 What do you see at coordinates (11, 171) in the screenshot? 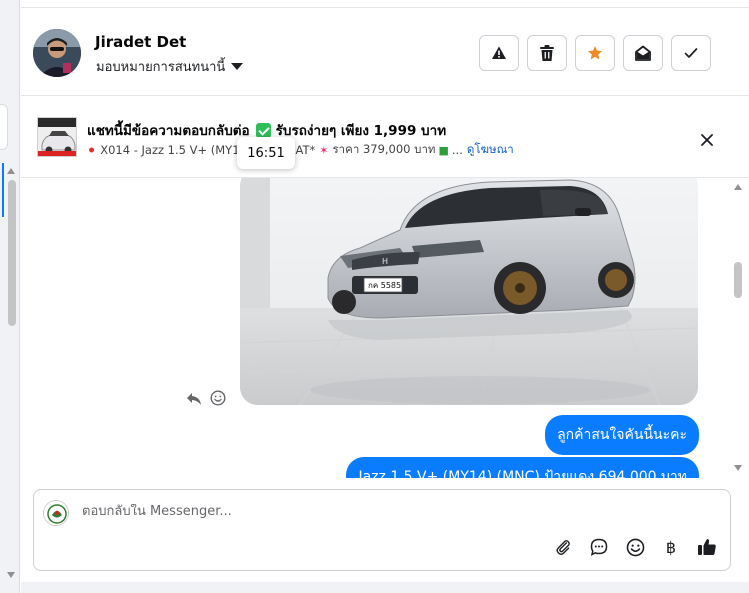
I see `left-scroll-up-arrow` at bounding box center [11, 171].